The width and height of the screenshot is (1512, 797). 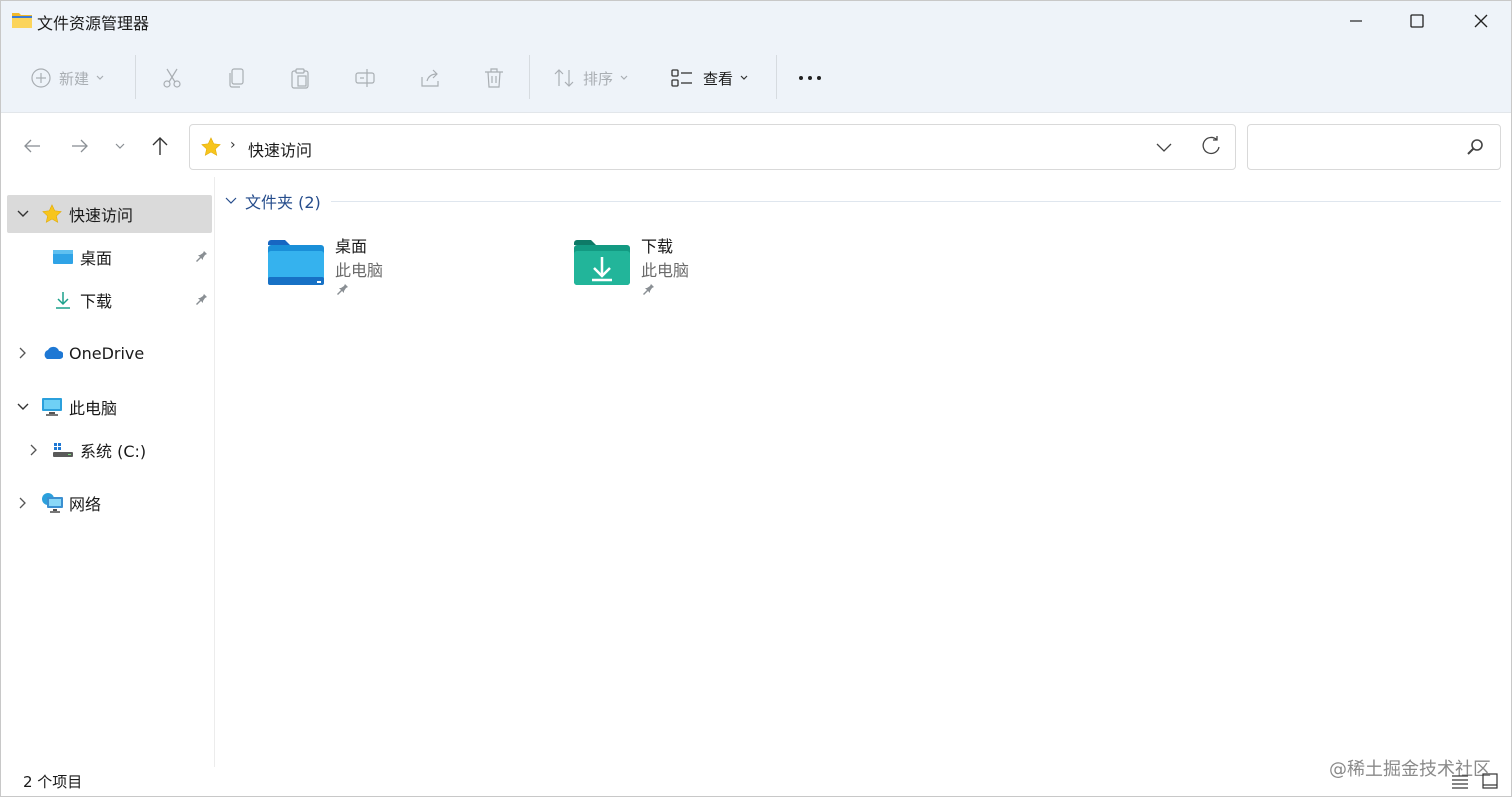 I want to click on rename-icon, so click(x=365, y=78).